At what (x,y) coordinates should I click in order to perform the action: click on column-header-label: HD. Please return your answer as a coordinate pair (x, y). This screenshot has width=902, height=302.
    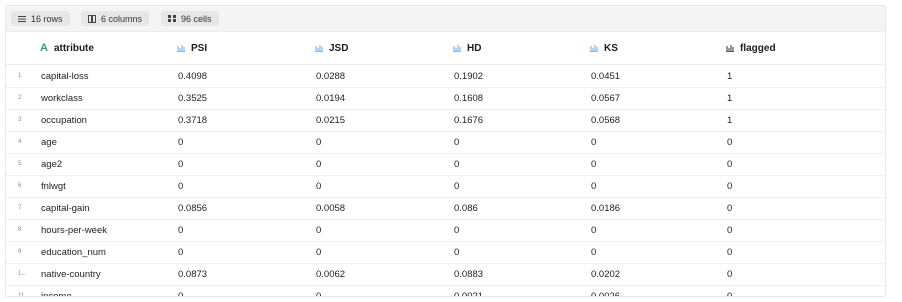
    Looking at the image, I should click on (474, 48).